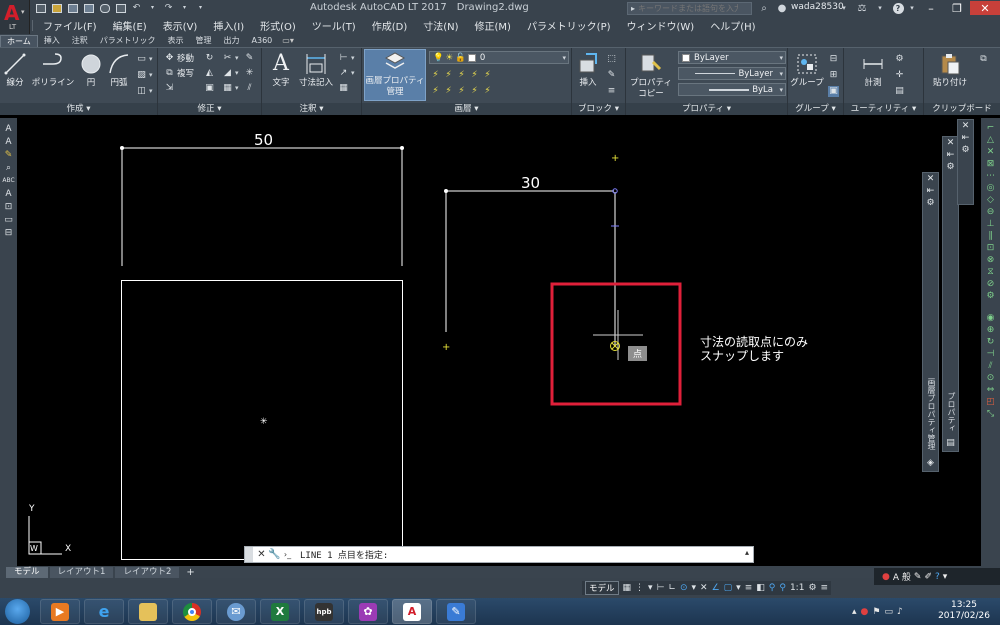  Describe the element at coordinates (151, 59) in the screenshot. I see `rectangle-dropdown-icon: ▾` at that location.